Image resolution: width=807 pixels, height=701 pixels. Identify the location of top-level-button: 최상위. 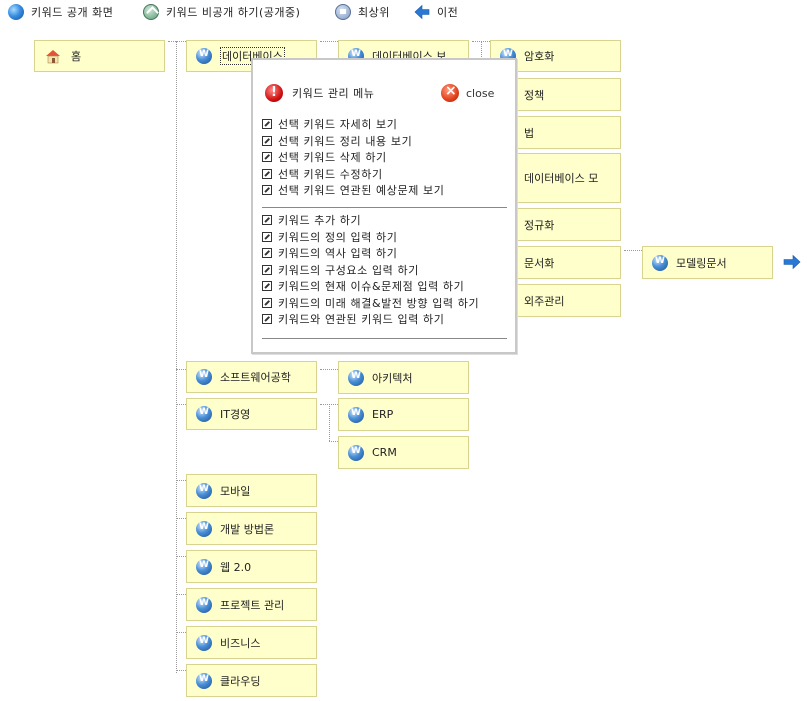
(362, 12).